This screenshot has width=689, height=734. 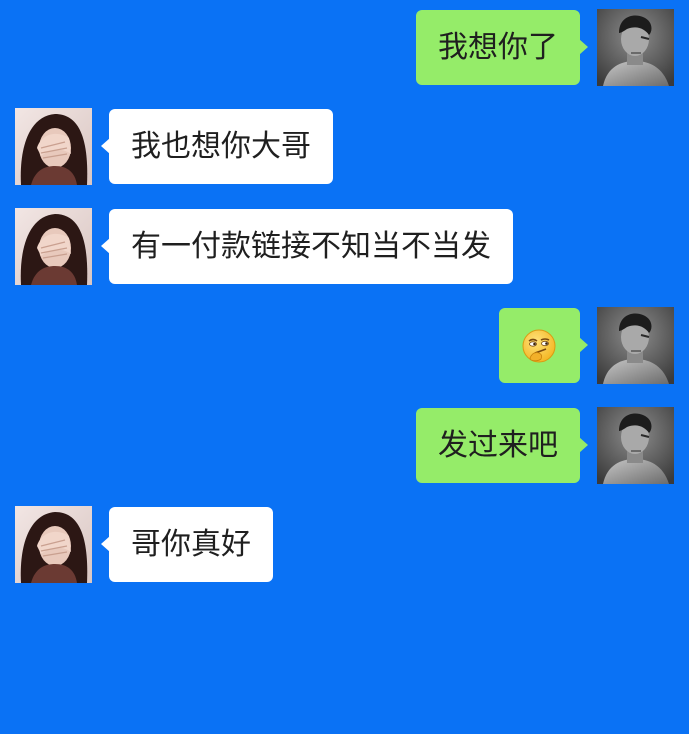 I want to click on message-bubble-incoming: 有一付款链接不知当不当发, so click(x=307, y=246).